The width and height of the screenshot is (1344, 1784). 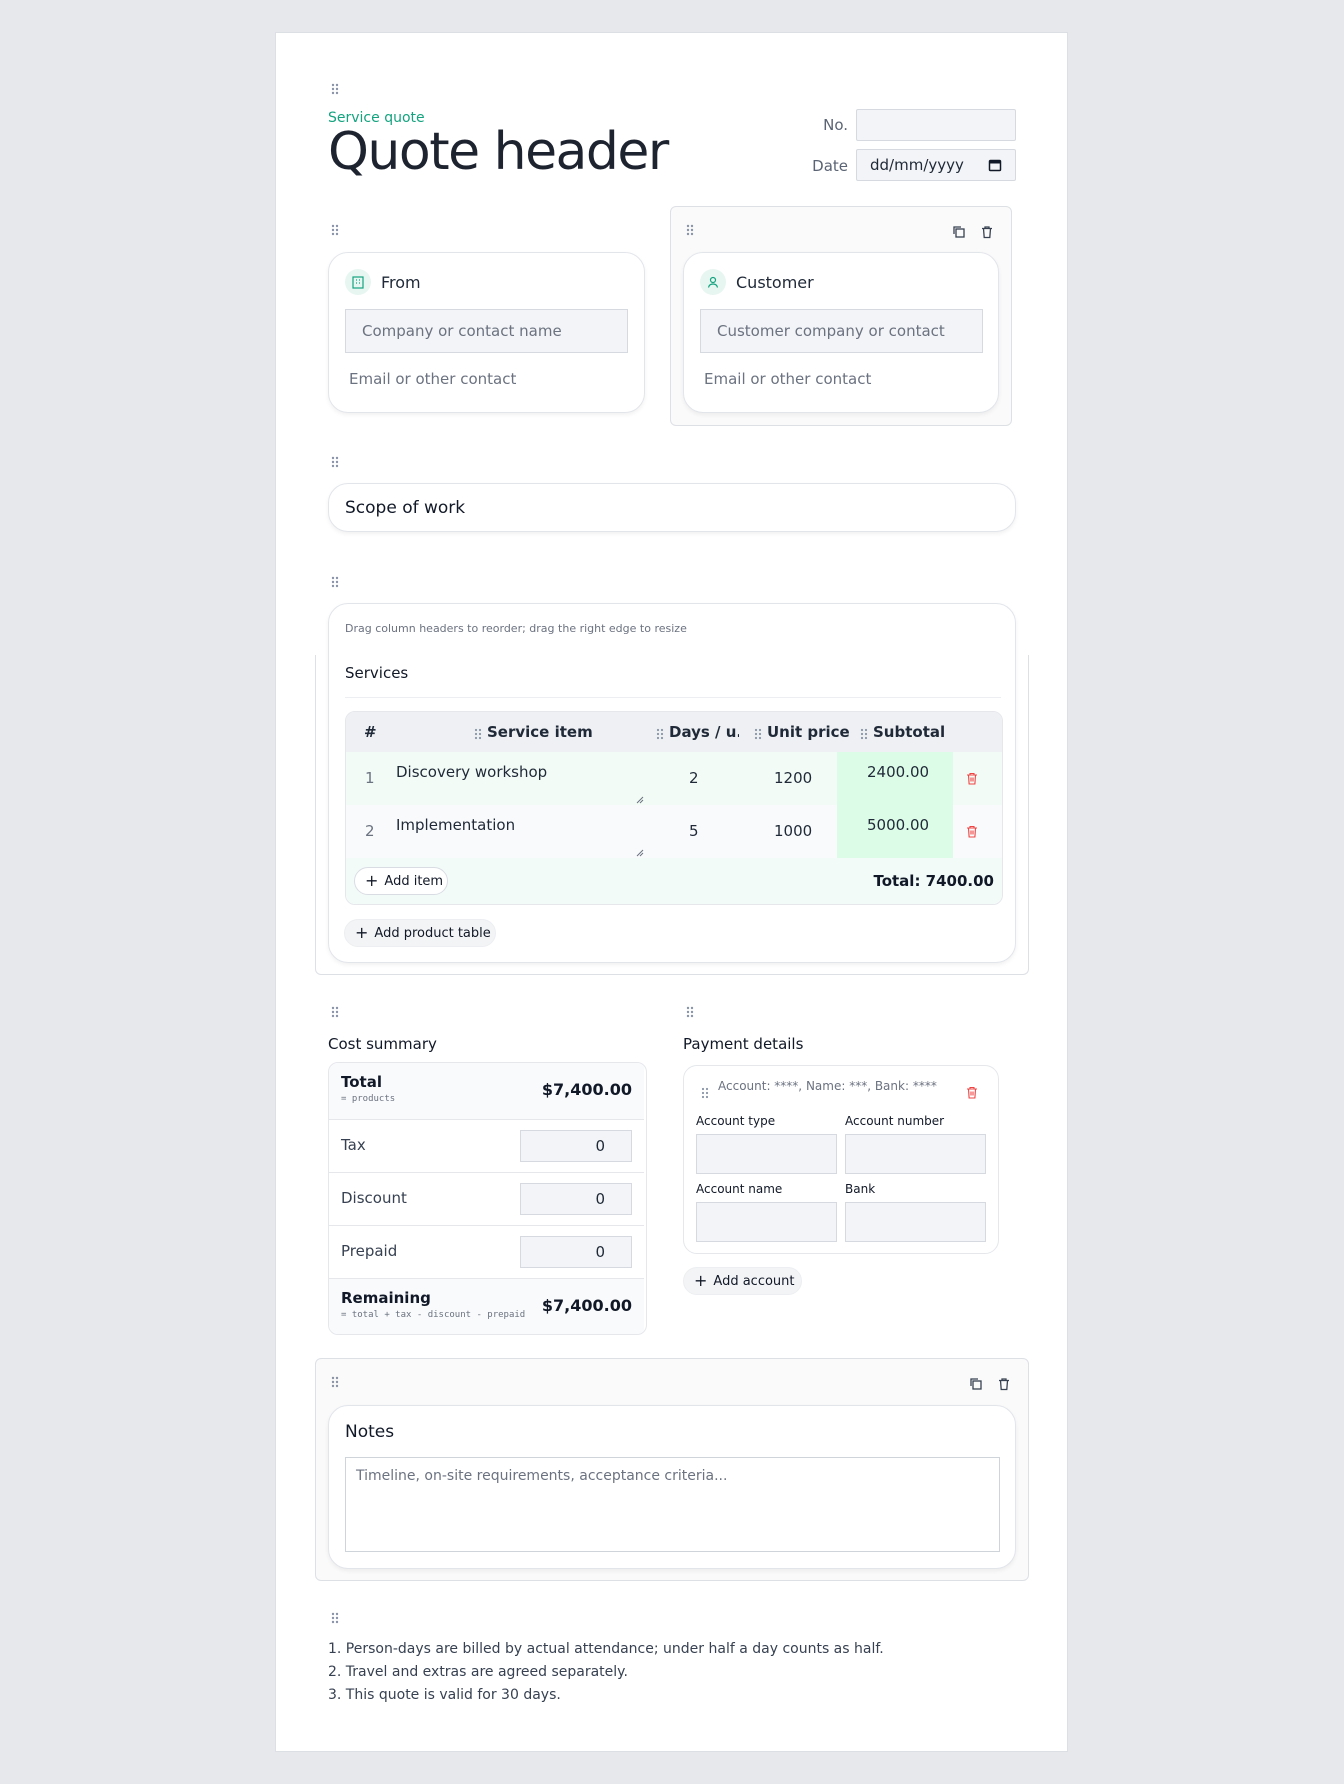 I want to click on add-account-button: + Add account, so click(x=742, y=1281).